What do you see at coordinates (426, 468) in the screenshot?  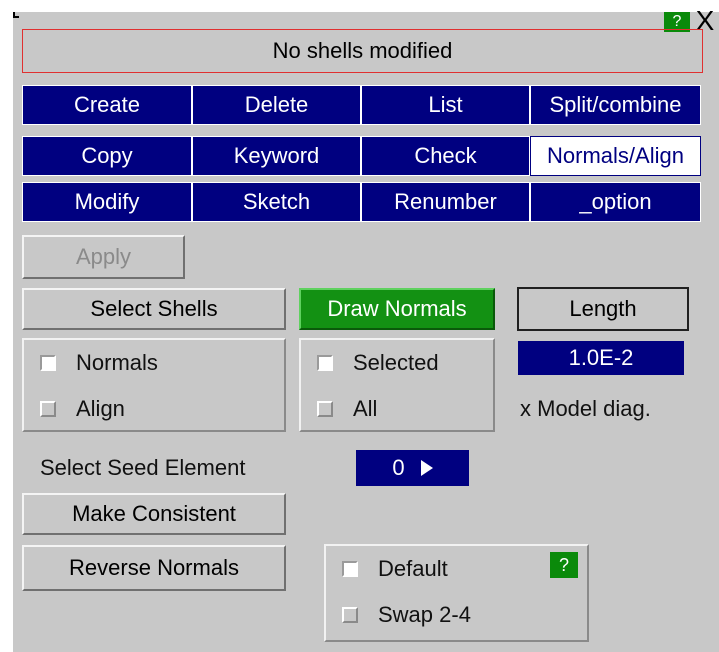 I see `play-arrow-icon` at bounding box center [426, 468].